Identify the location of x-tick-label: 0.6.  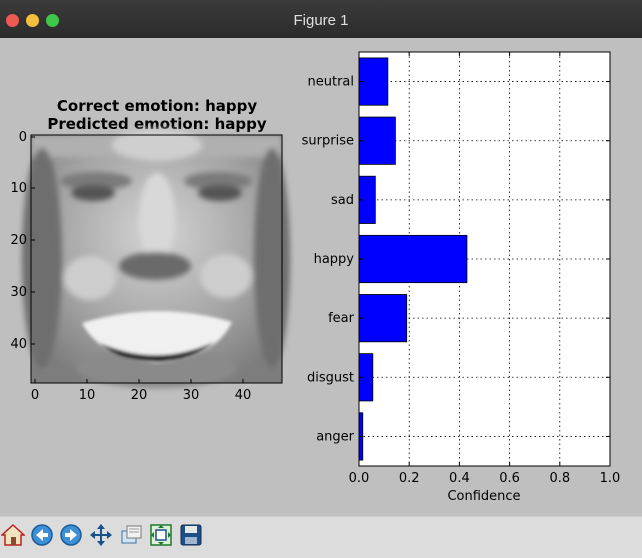
(509, 478).